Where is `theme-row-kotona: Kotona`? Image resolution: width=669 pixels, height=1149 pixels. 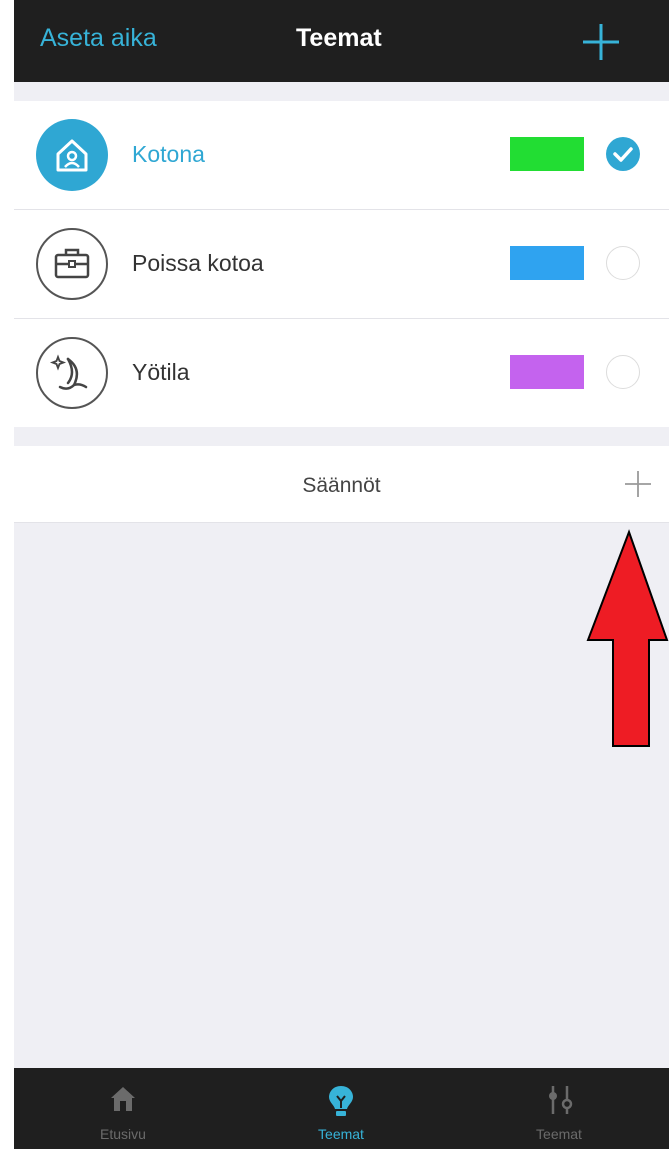 theme-row-kotona: Kotona is located at coordinates (341, 155).